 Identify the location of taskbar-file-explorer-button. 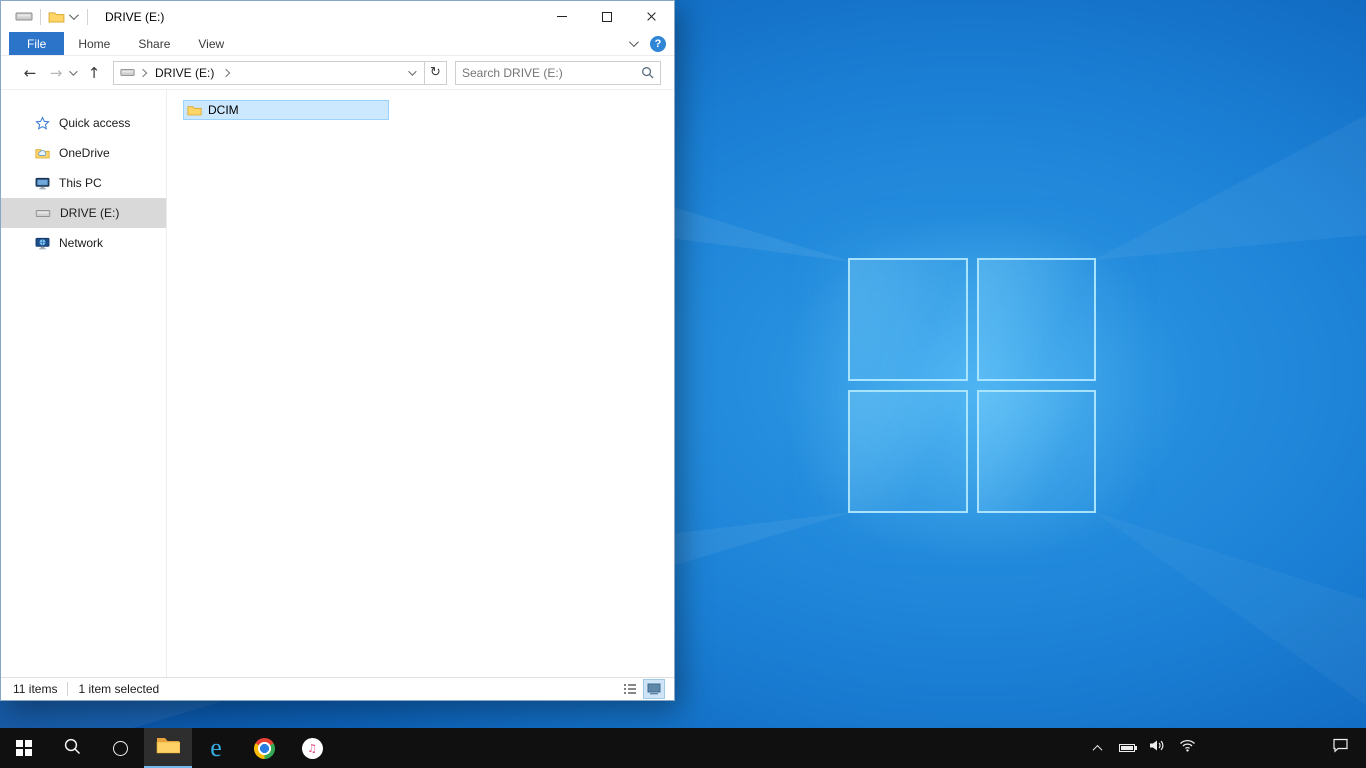
(168, 748).